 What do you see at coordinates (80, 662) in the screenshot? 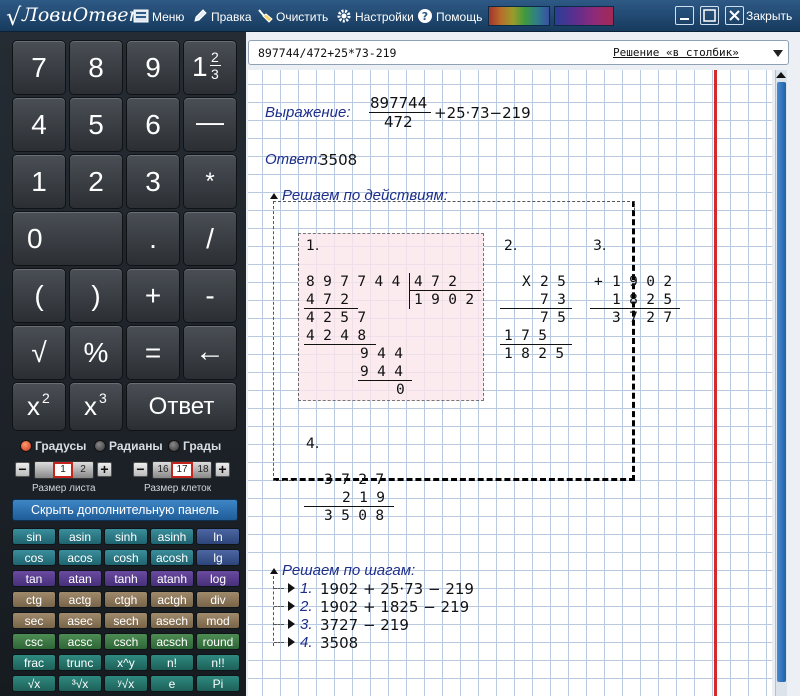
I see `fn-key: trunc` at bounding box center [80, 662].